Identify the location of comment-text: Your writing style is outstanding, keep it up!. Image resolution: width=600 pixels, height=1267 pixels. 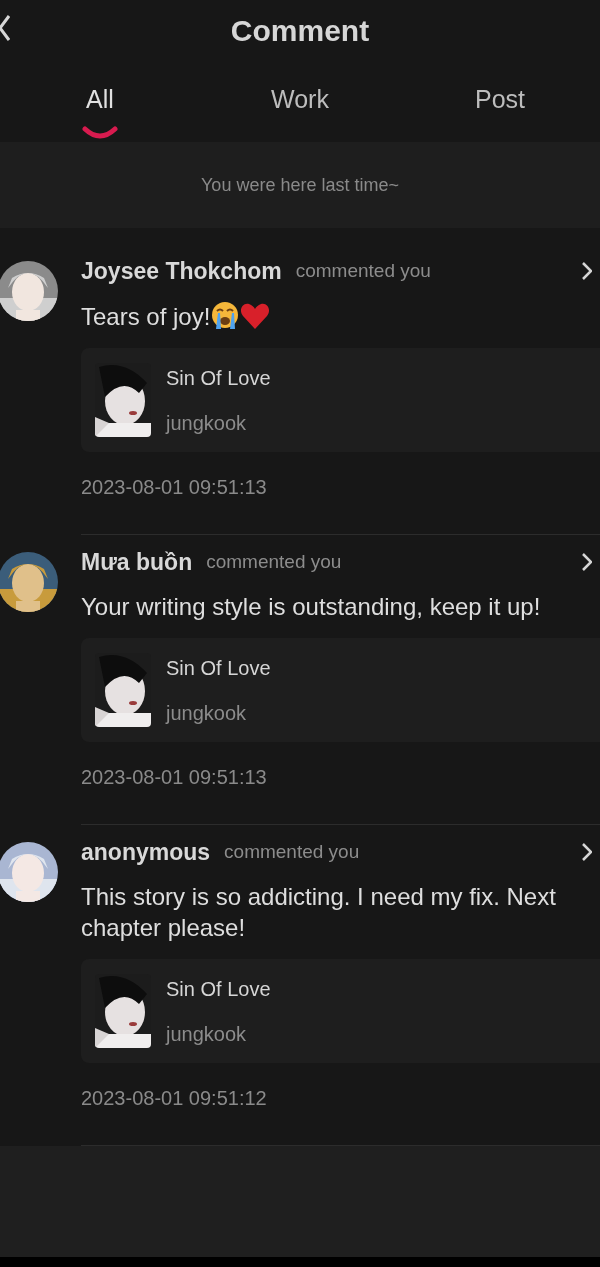
(311, 607).